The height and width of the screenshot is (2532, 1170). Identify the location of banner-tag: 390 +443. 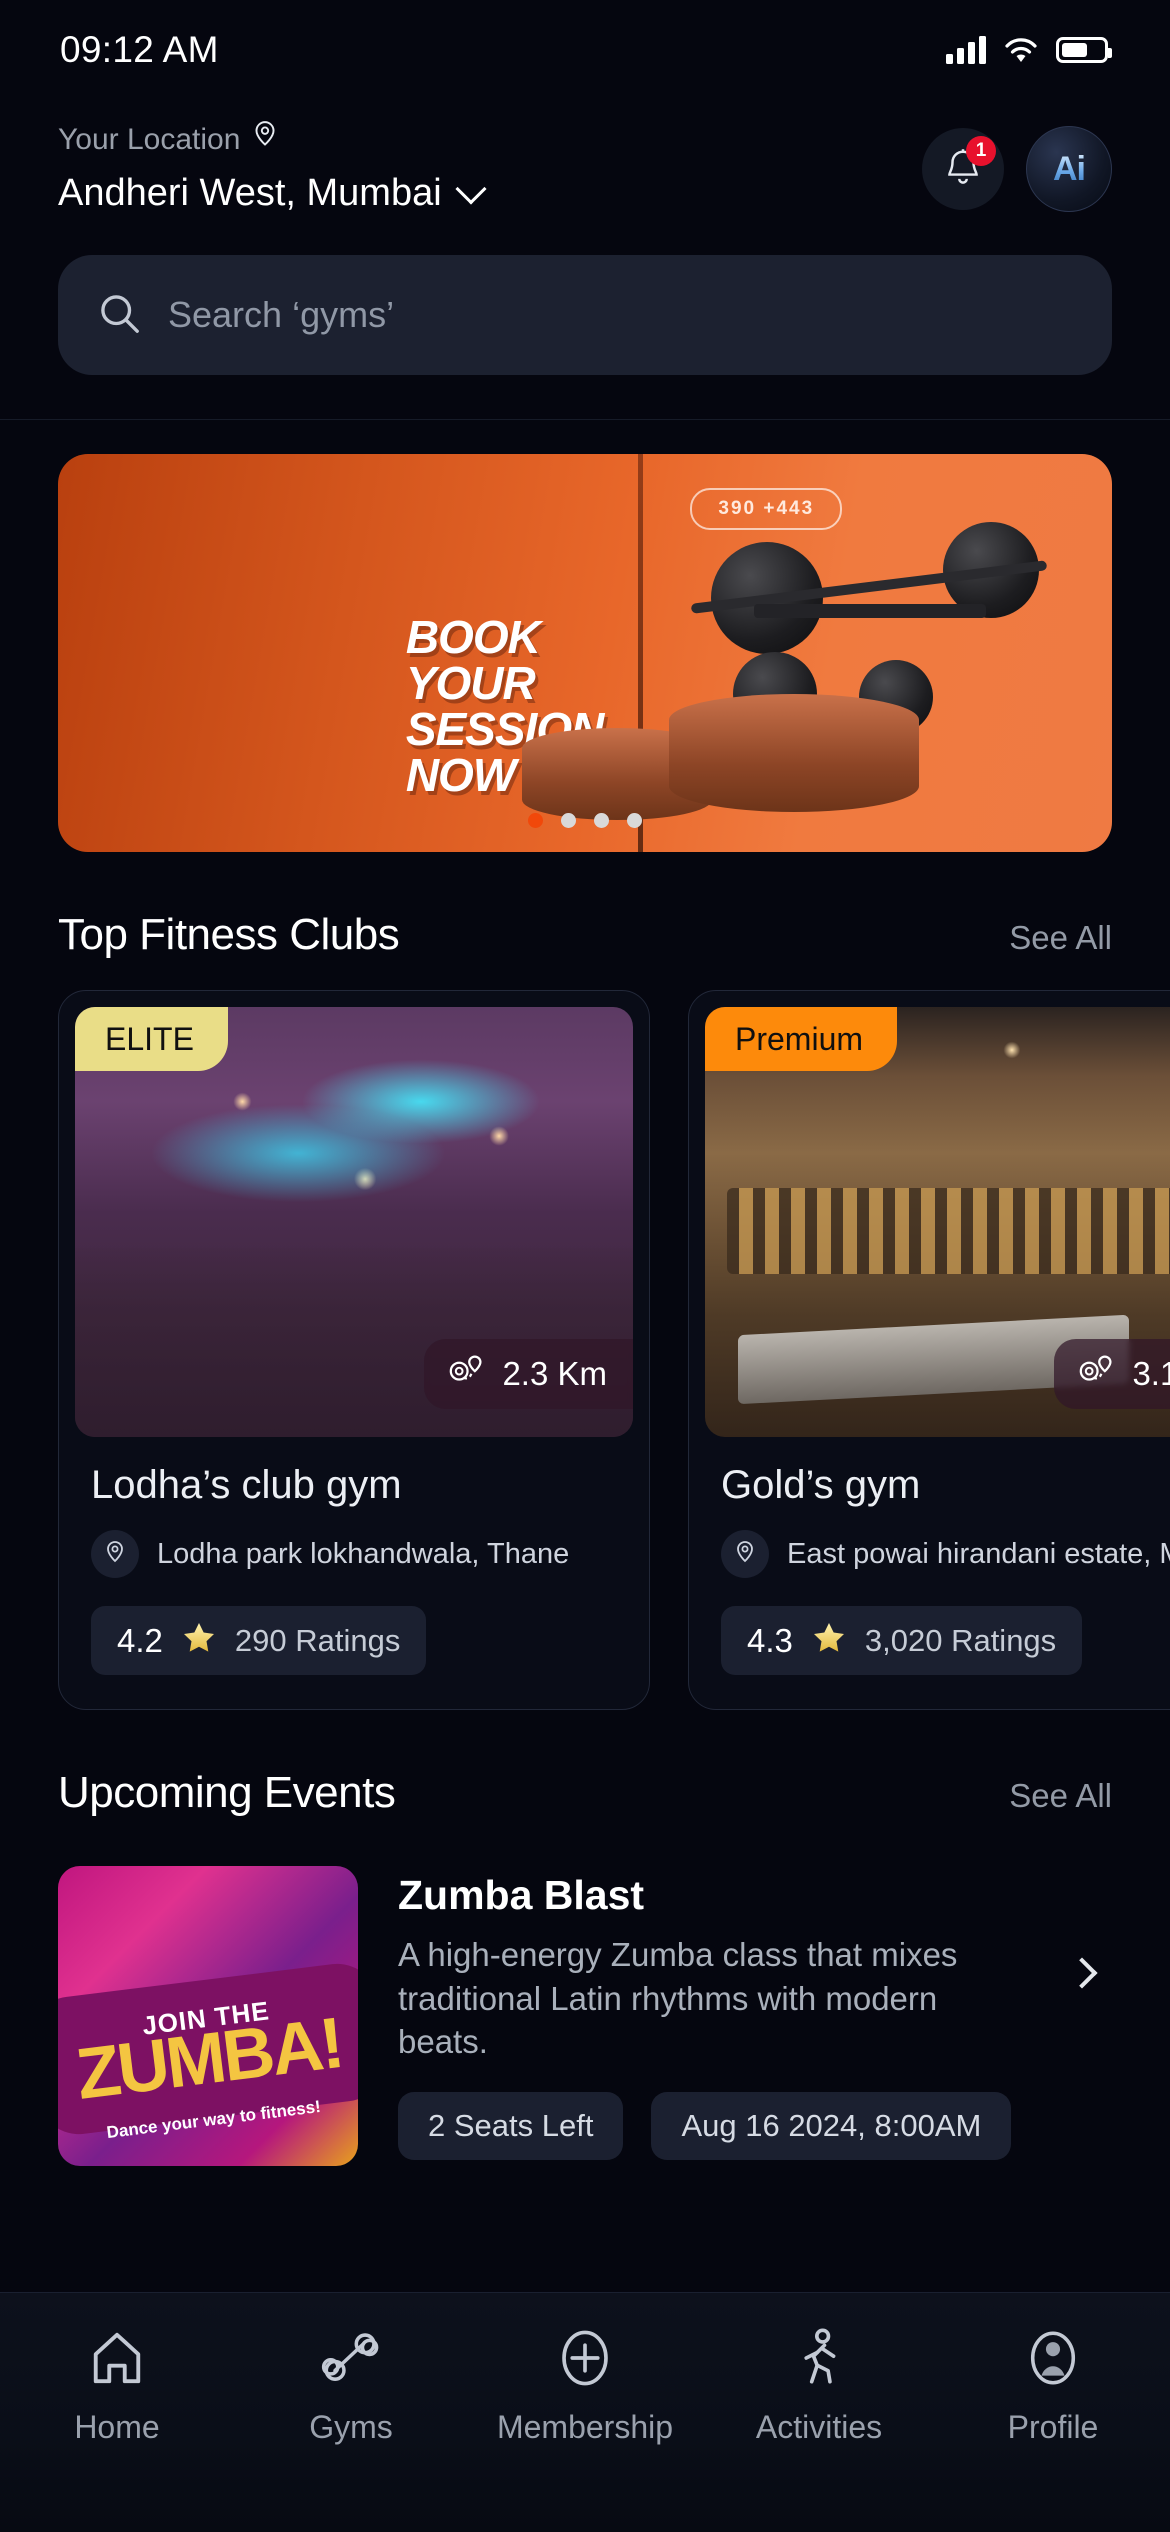
(766, 509).